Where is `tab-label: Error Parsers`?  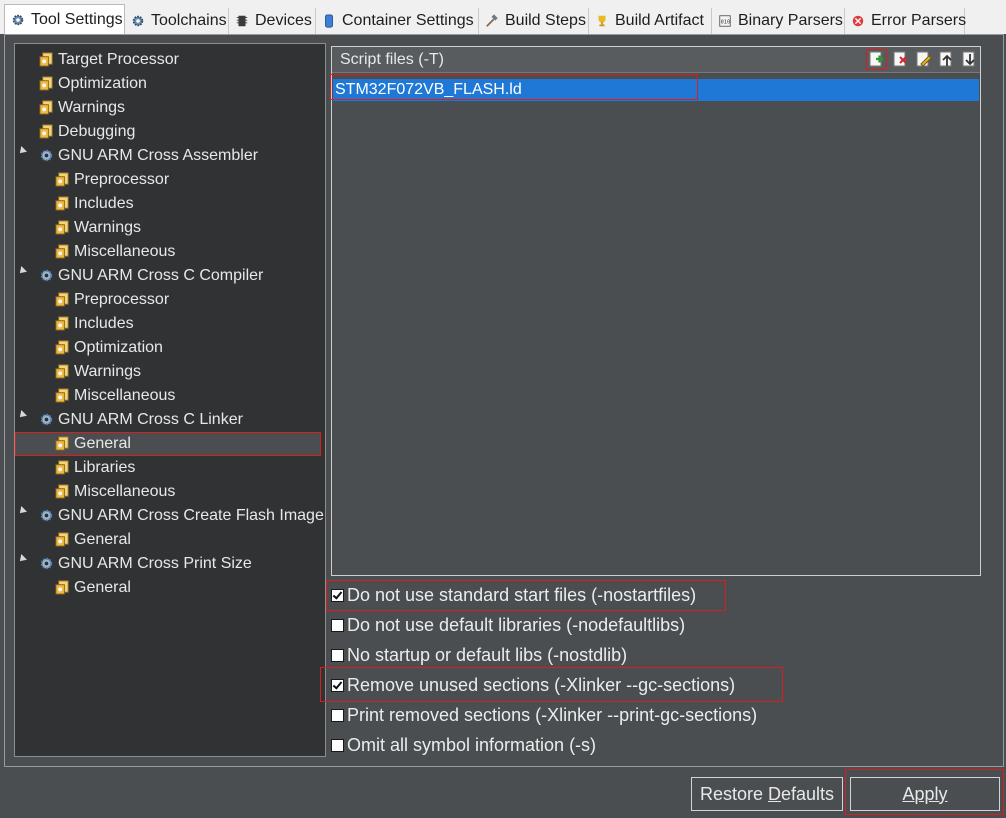
tab-label: Error Parsers is located at coordinates (919, 20).